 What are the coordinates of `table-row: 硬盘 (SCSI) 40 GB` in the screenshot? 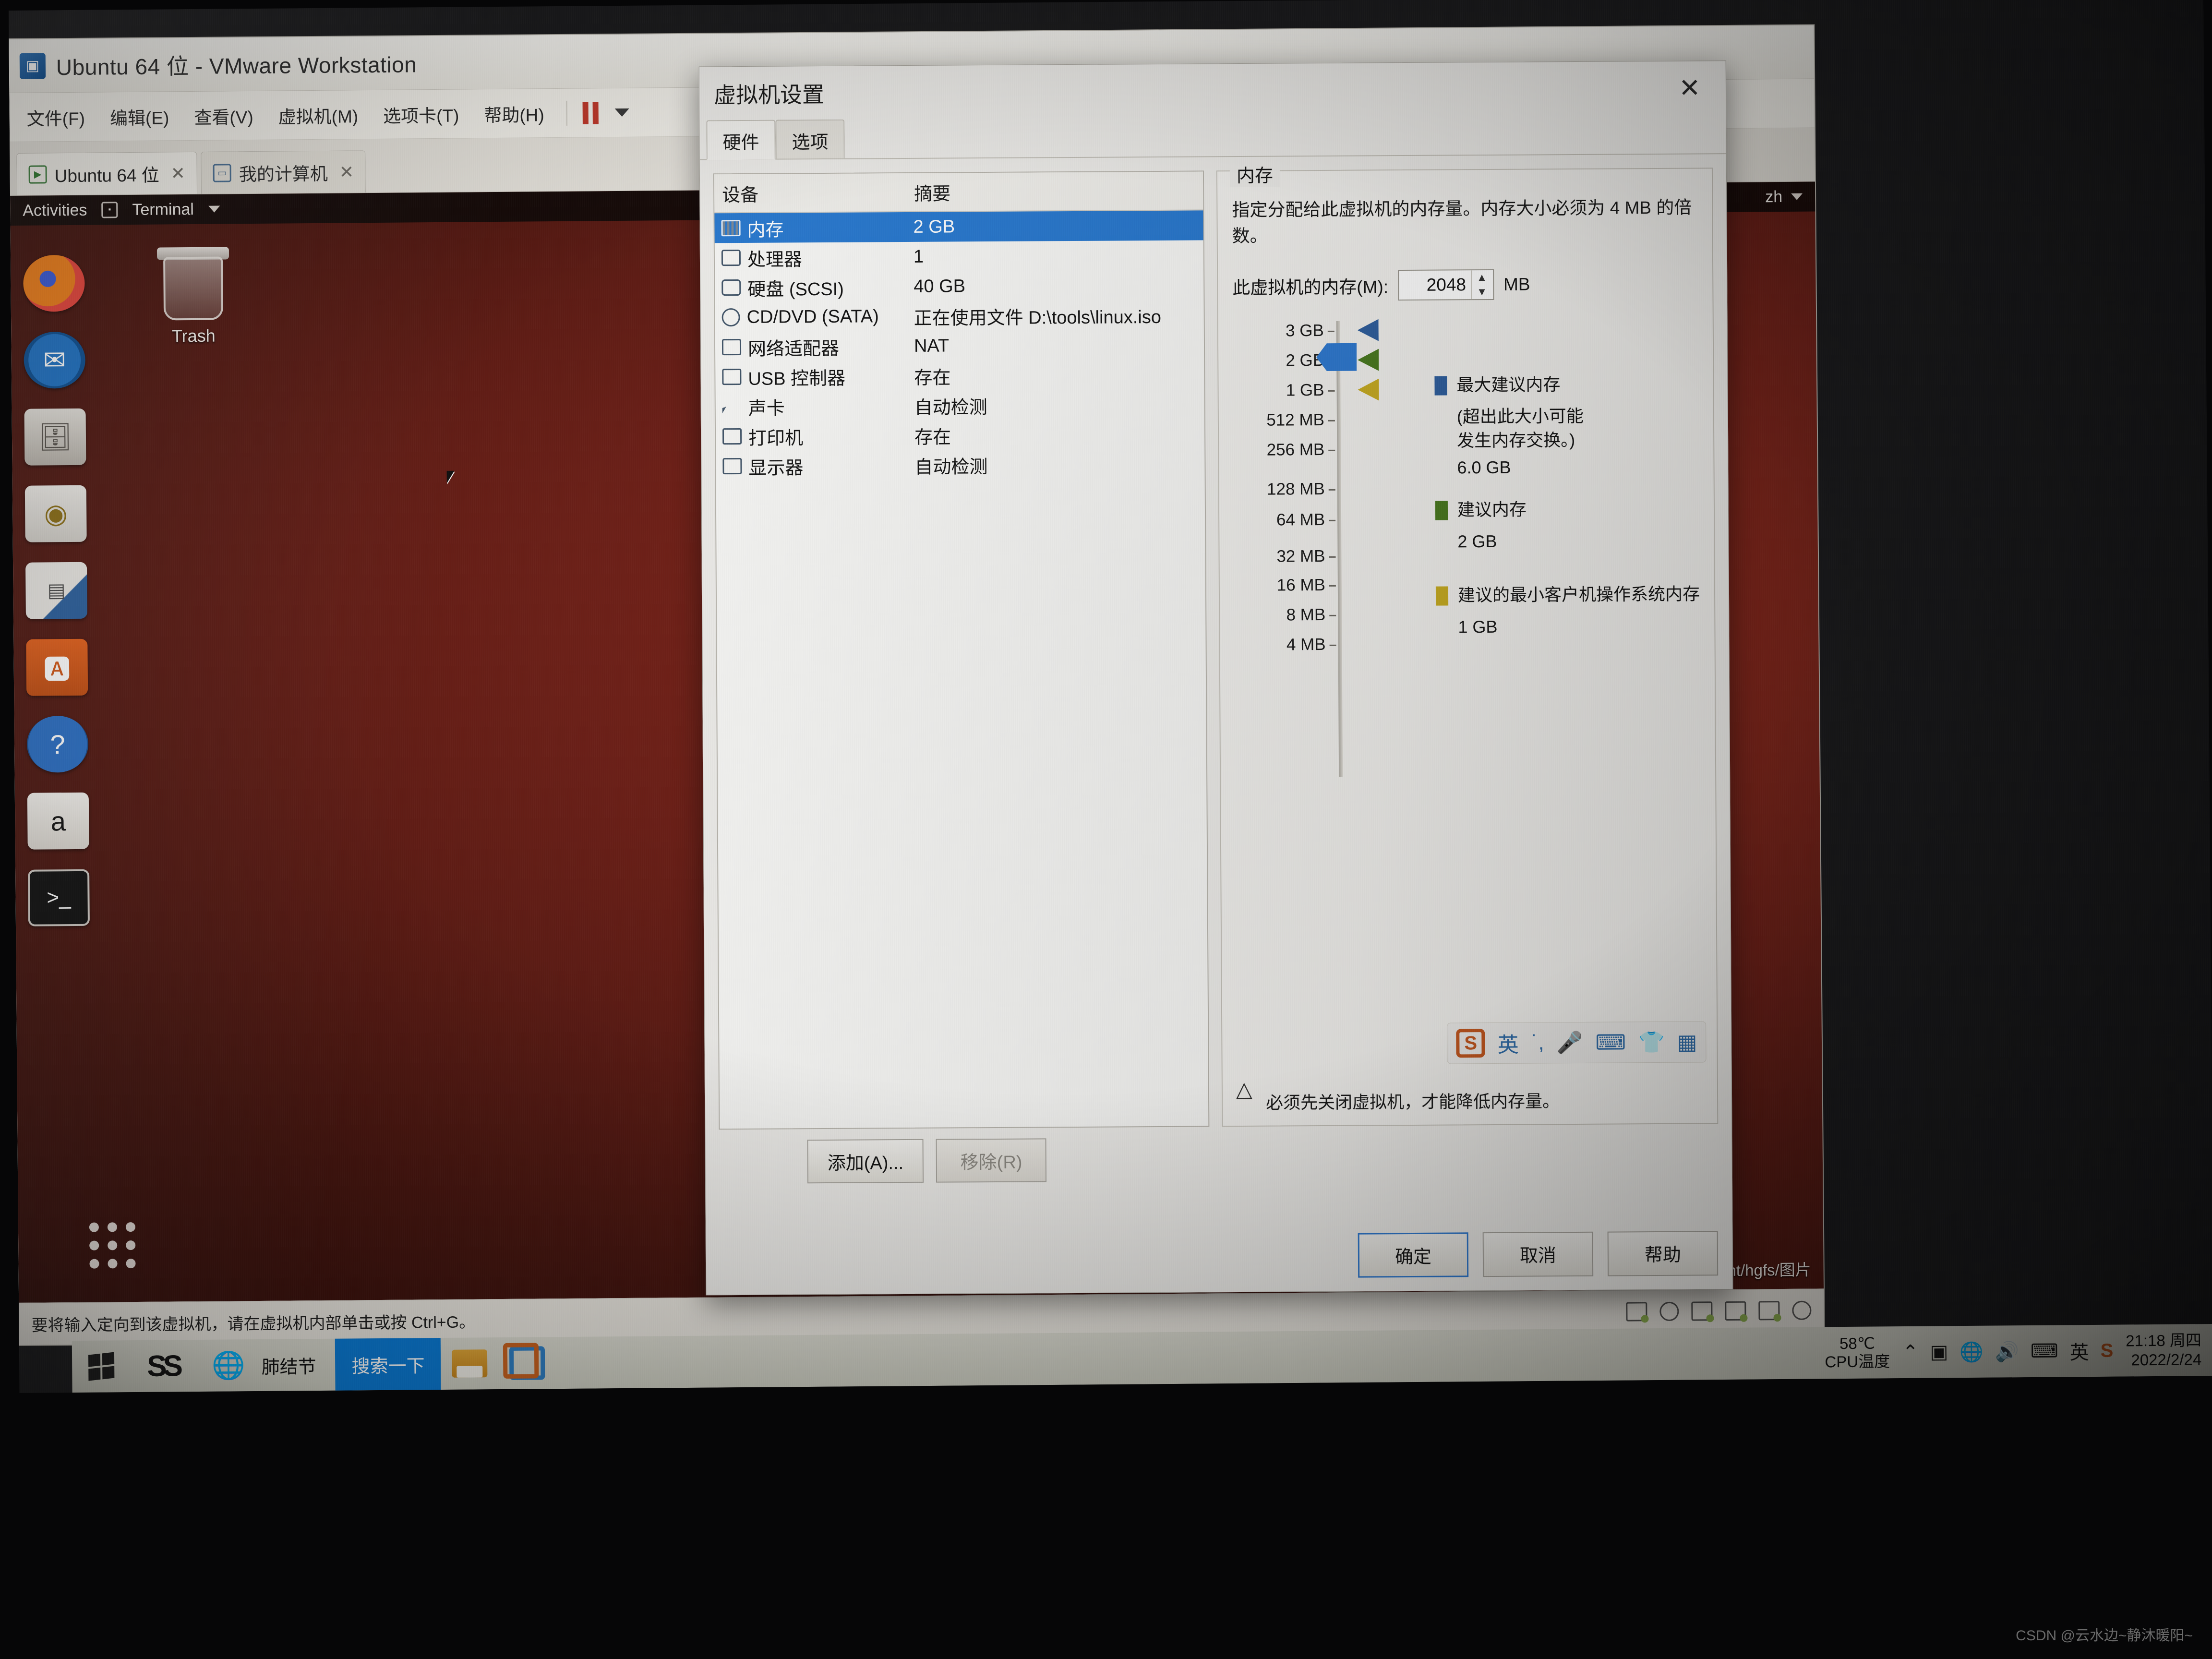 It's located at (959, 286).